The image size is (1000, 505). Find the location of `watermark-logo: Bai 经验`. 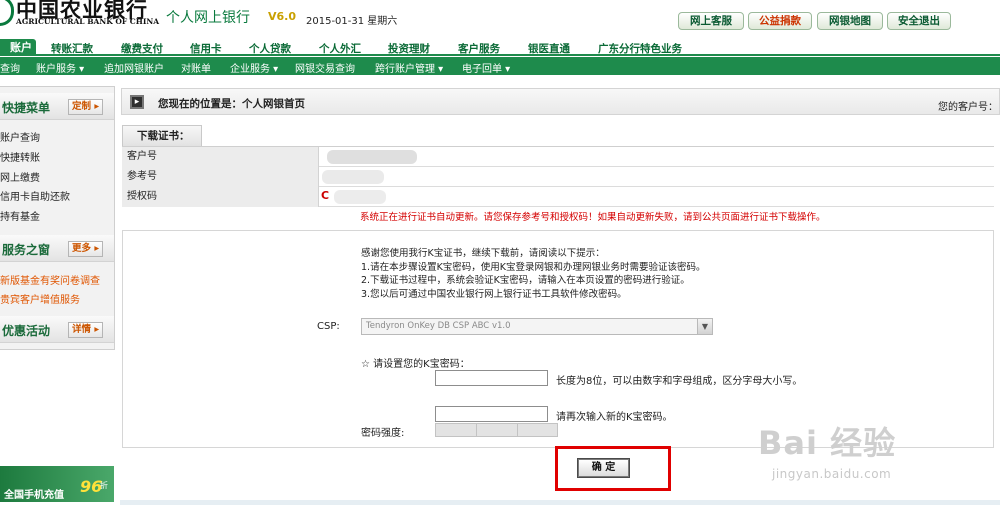

watermark-logo: Bai 经验 is located at coordinates (827, 443).